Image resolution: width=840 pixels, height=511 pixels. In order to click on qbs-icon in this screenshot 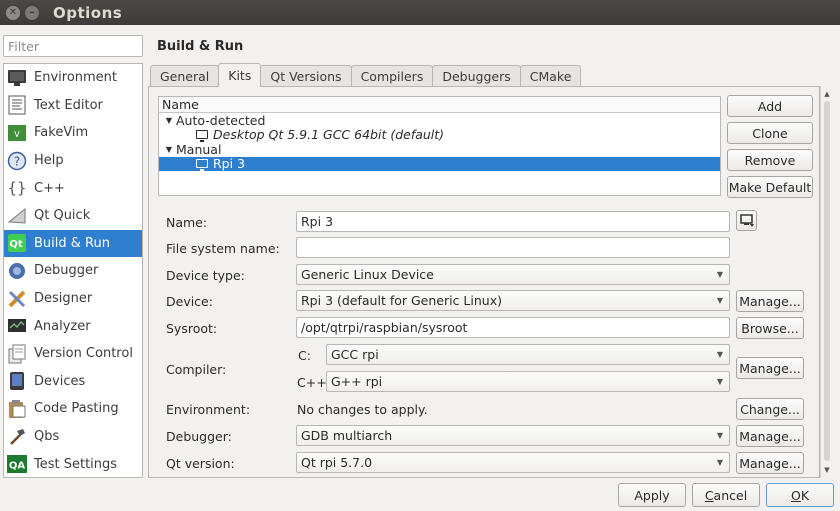, I will do `click(17, 437)`.